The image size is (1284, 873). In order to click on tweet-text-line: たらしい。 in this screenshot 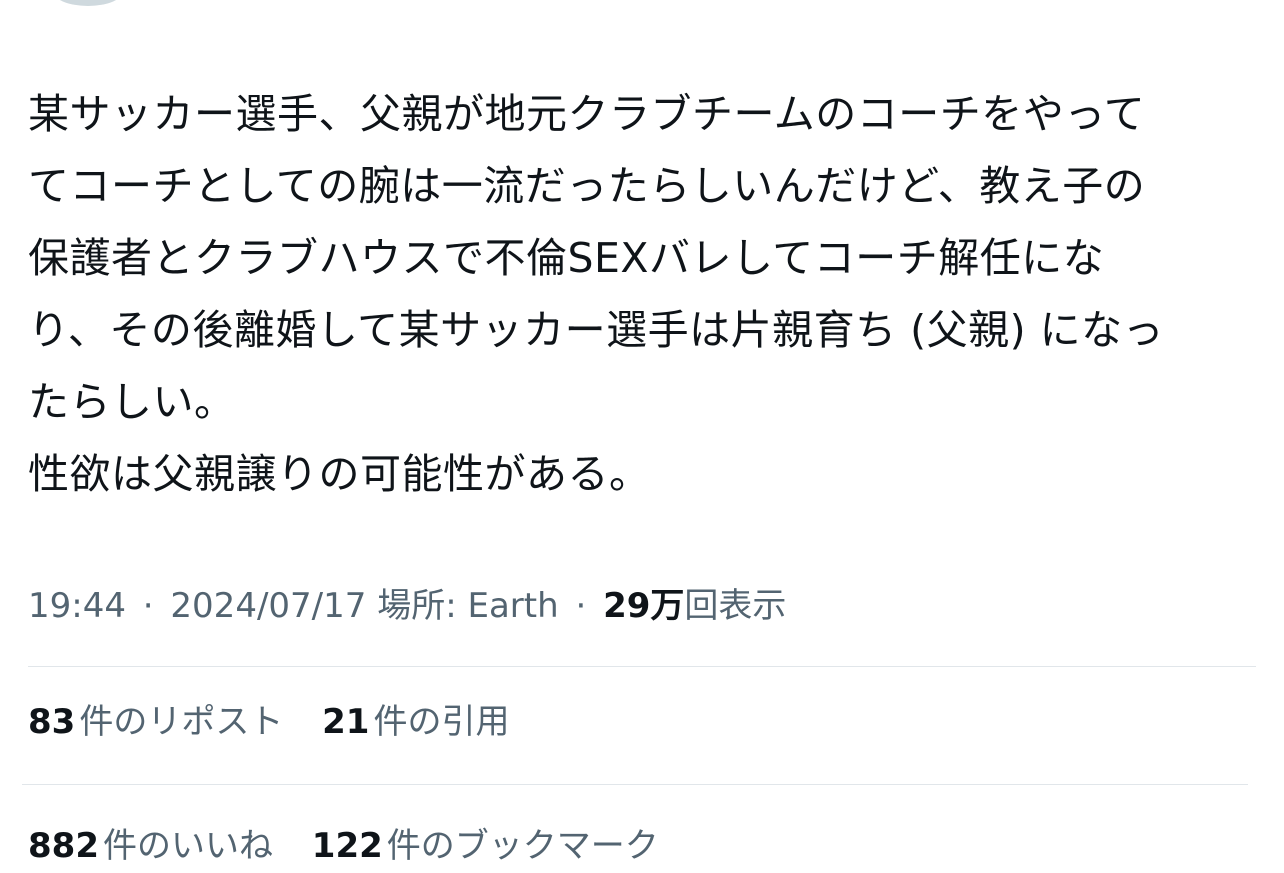, I will do `click(132, 402)`.